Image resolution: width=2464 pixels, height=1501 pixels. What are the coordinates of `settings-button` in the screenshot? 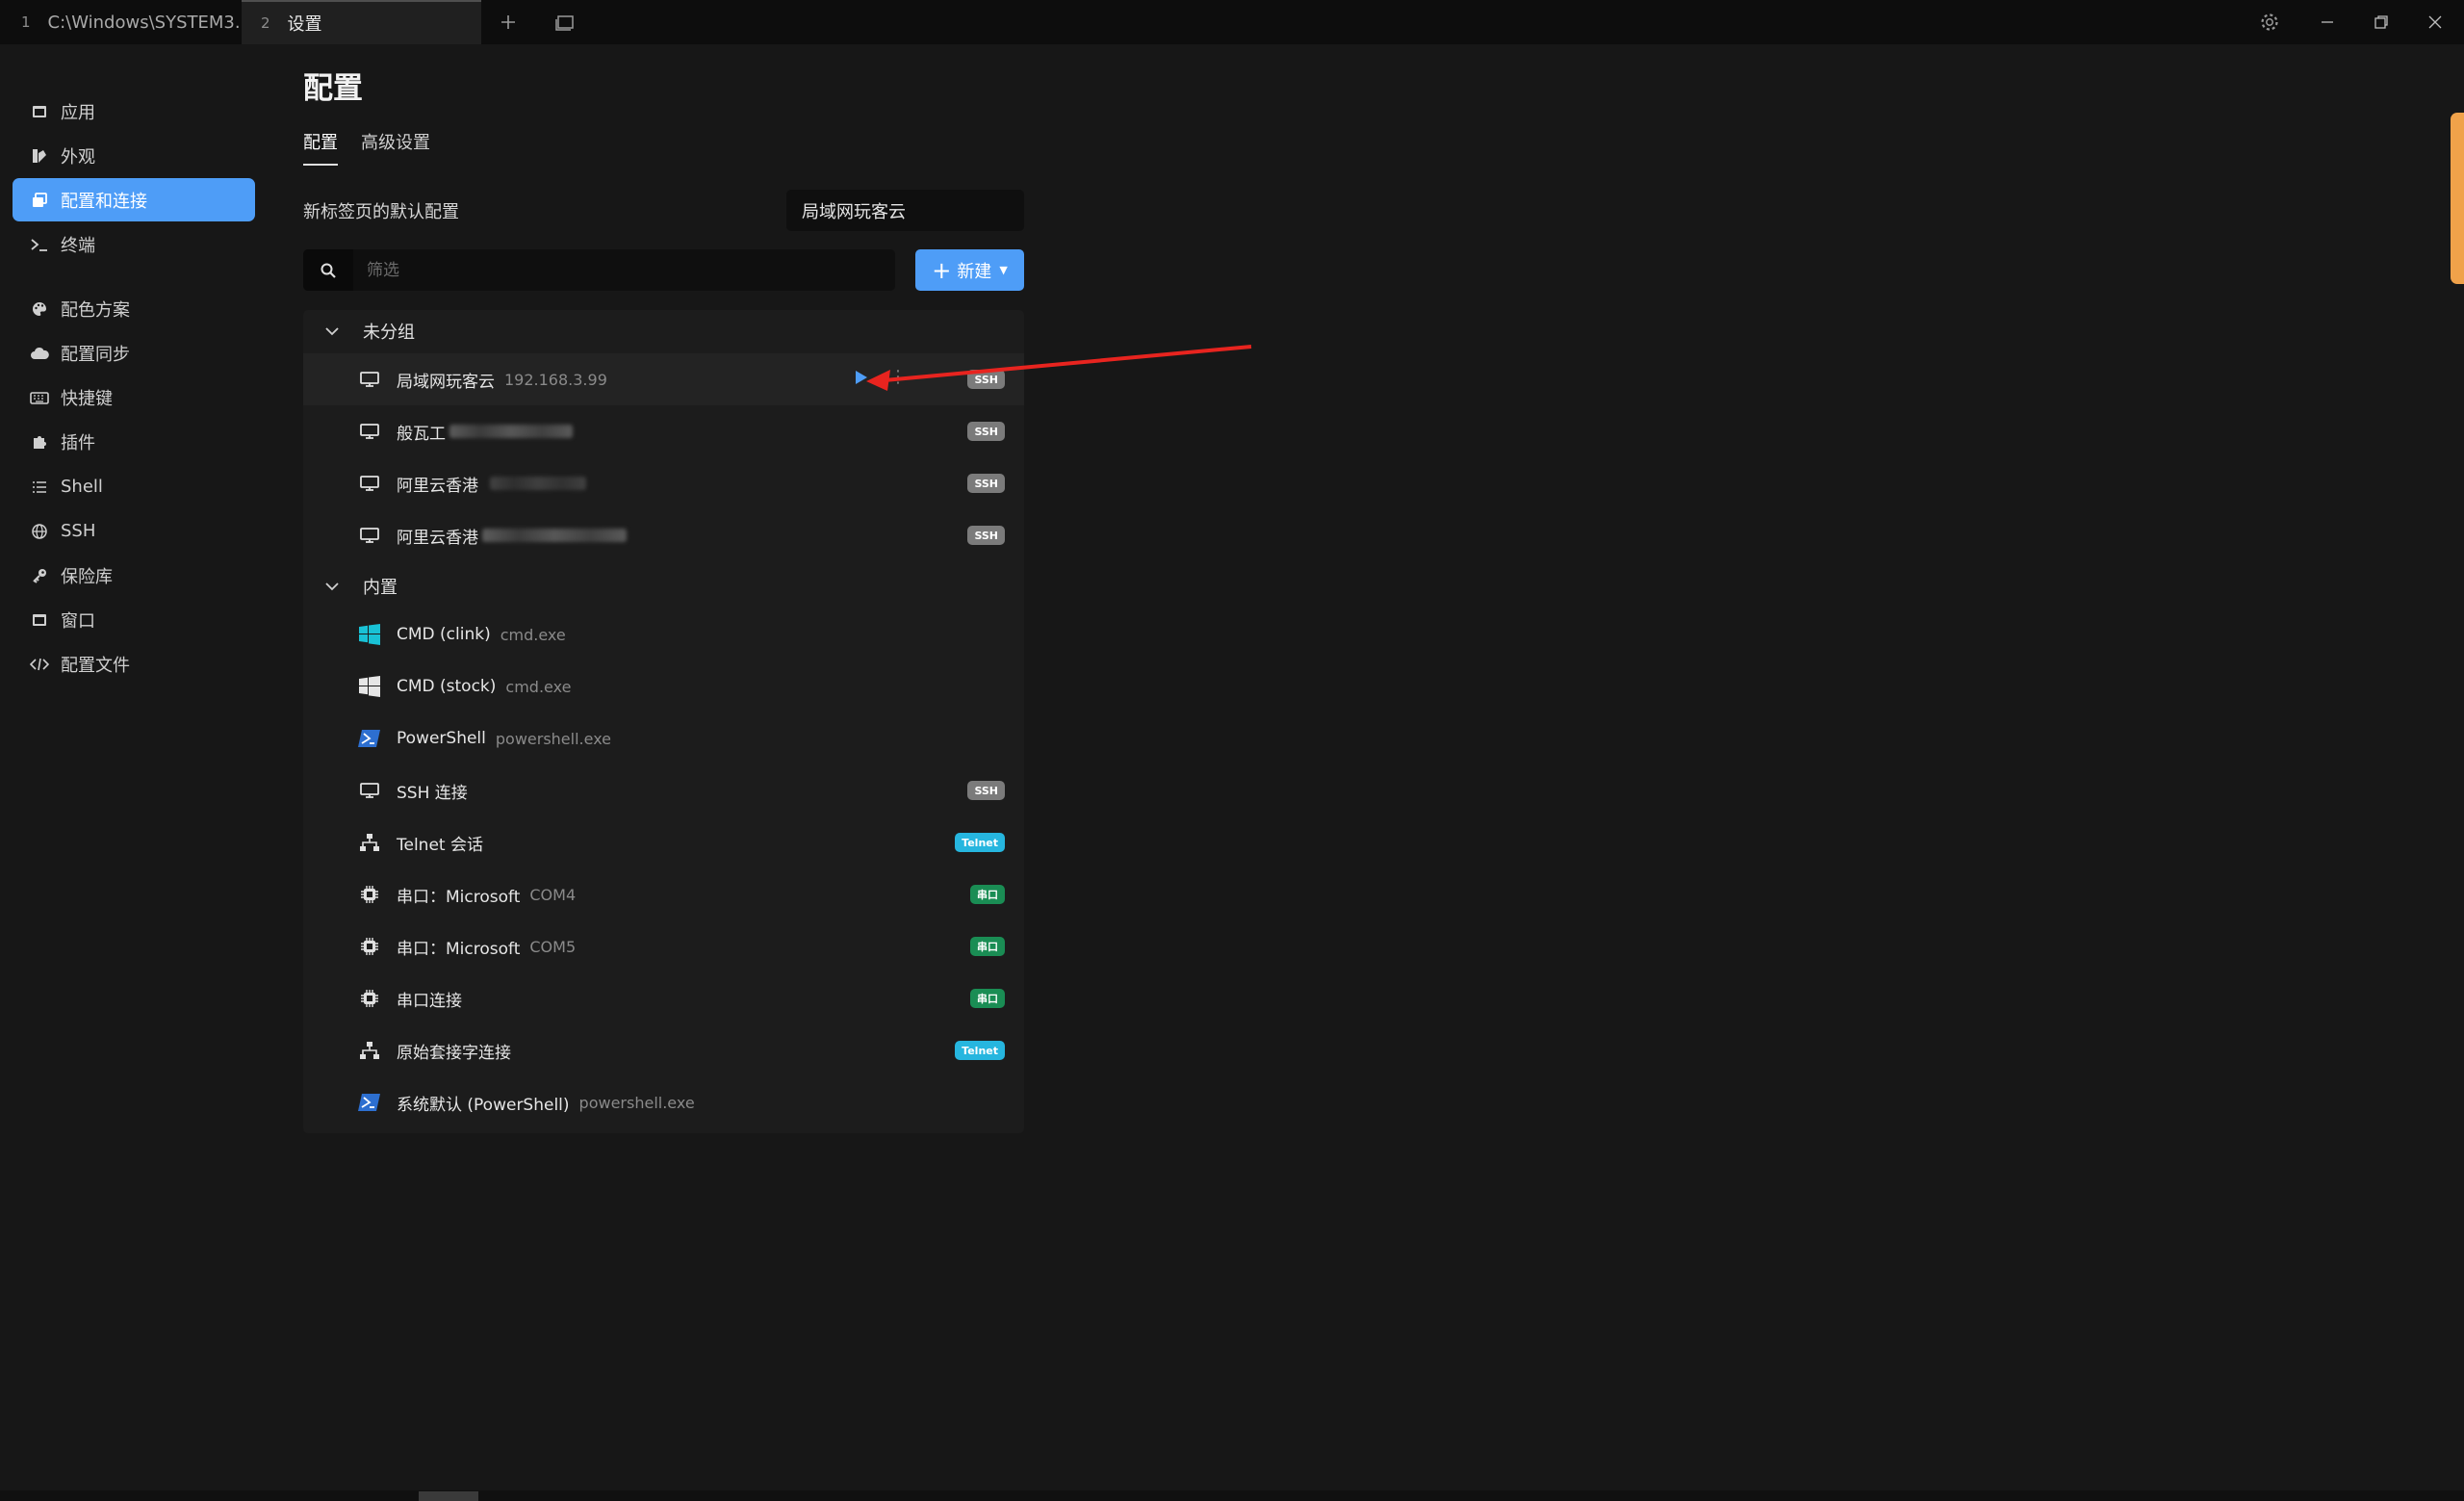 It's located at (2269, 22).